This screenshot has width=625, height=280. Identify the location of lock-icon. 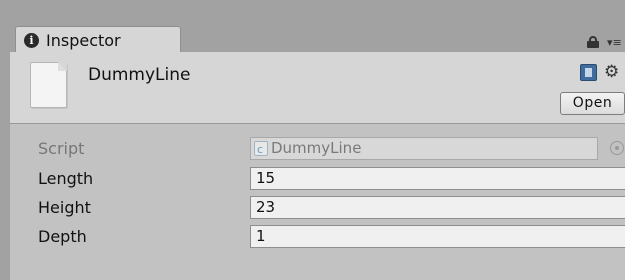
(593, 42).